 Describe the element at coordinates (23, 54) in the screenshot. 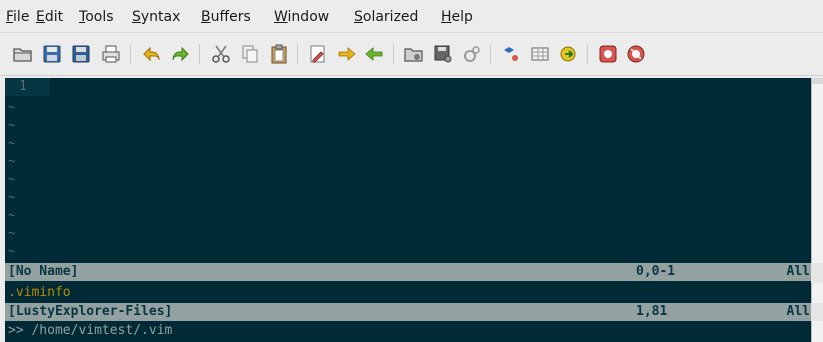

I see `open-folder-icon` at that location.